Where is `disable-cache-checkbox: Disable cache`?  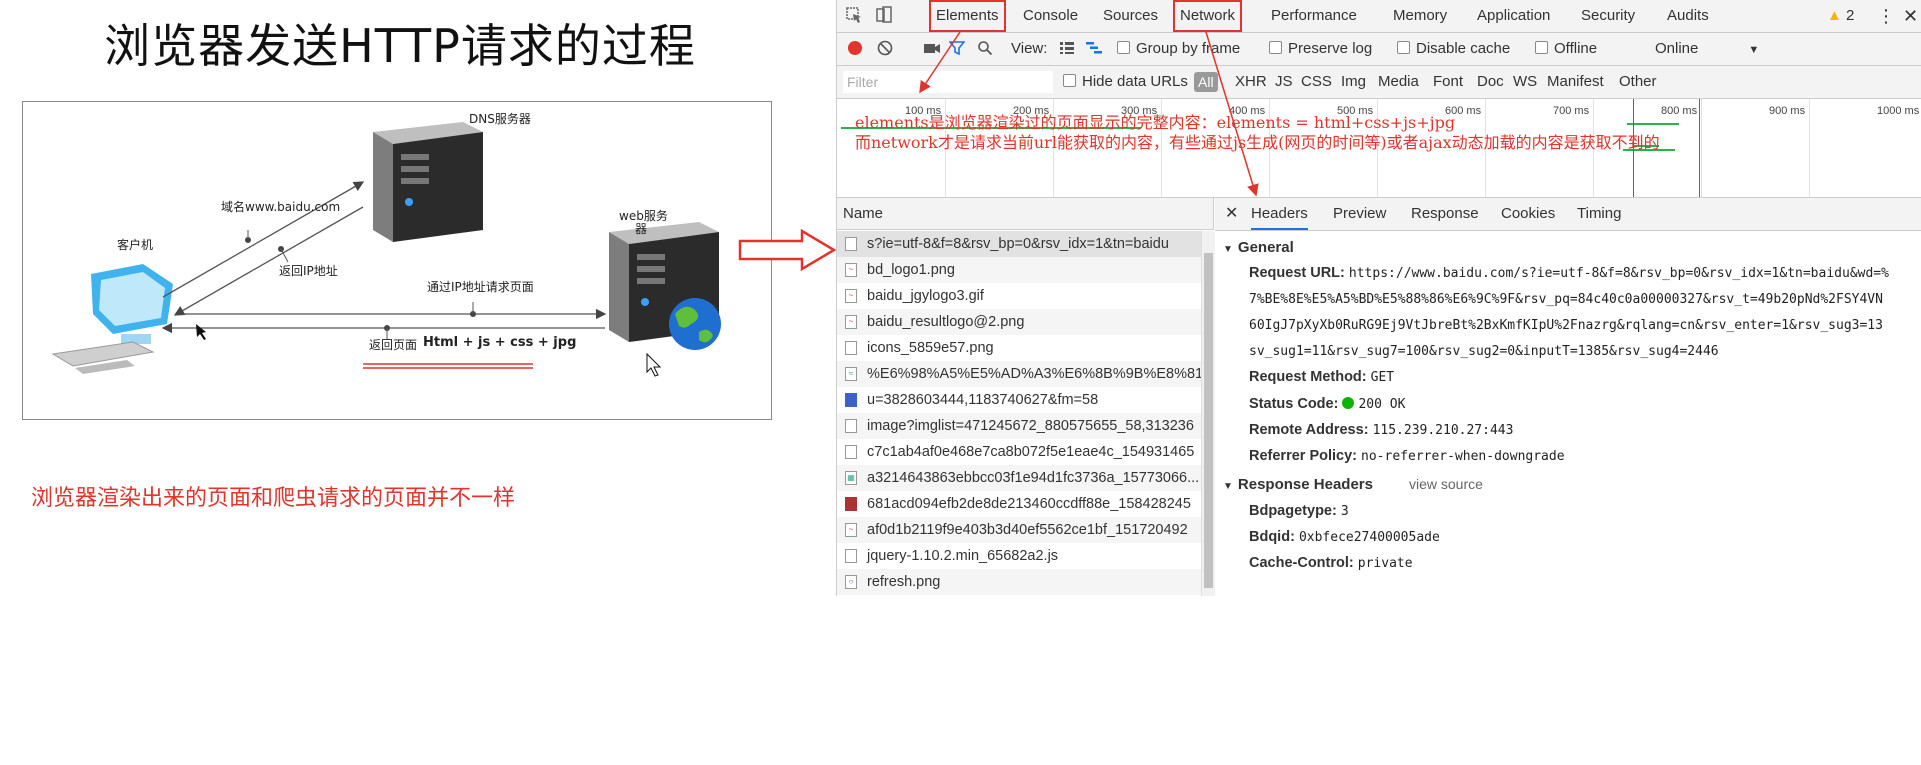
disable-cache-checkbox: Disable cache is located at coordinates (1453, 49).